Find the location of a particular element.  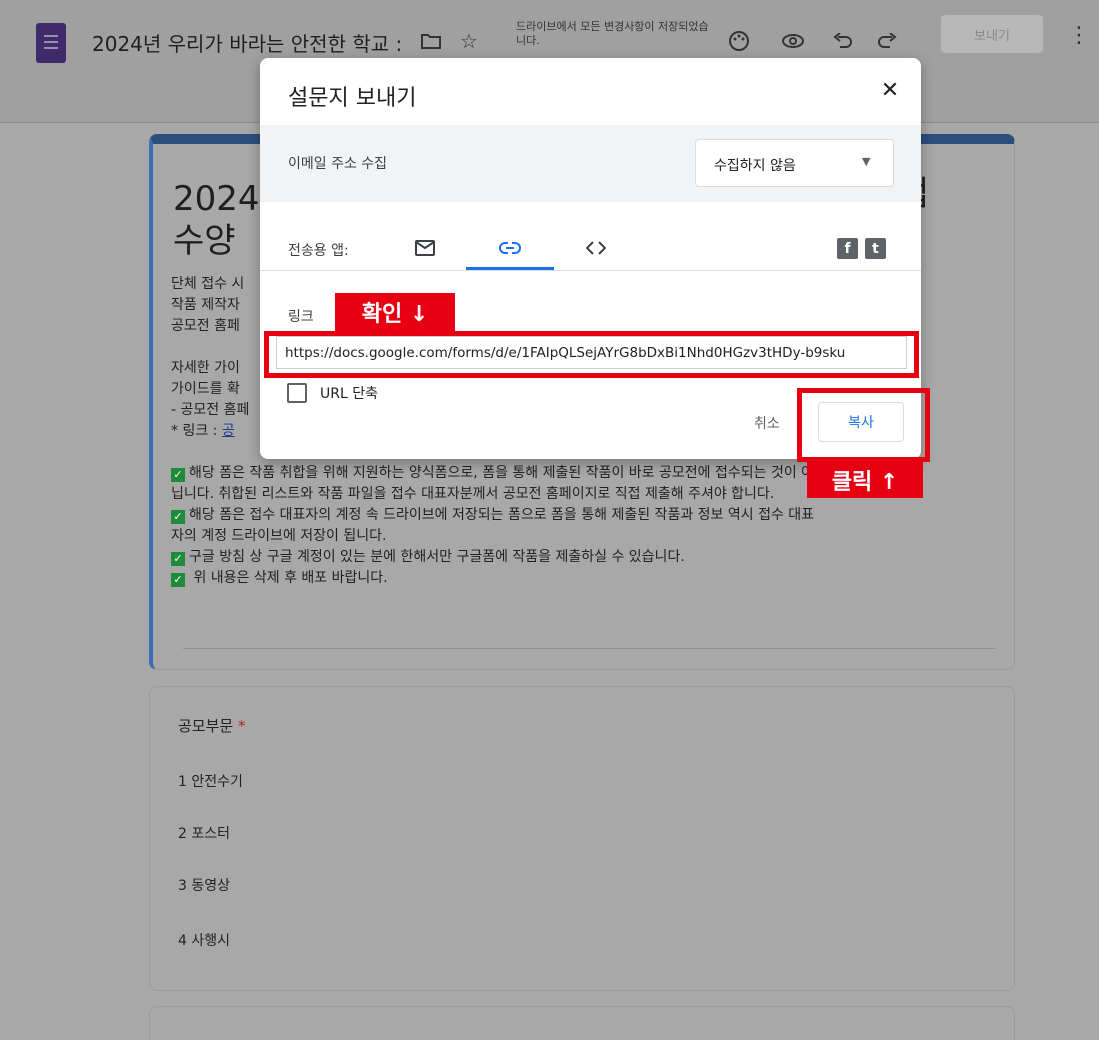

tab-email is located at coordinates (425, 248).